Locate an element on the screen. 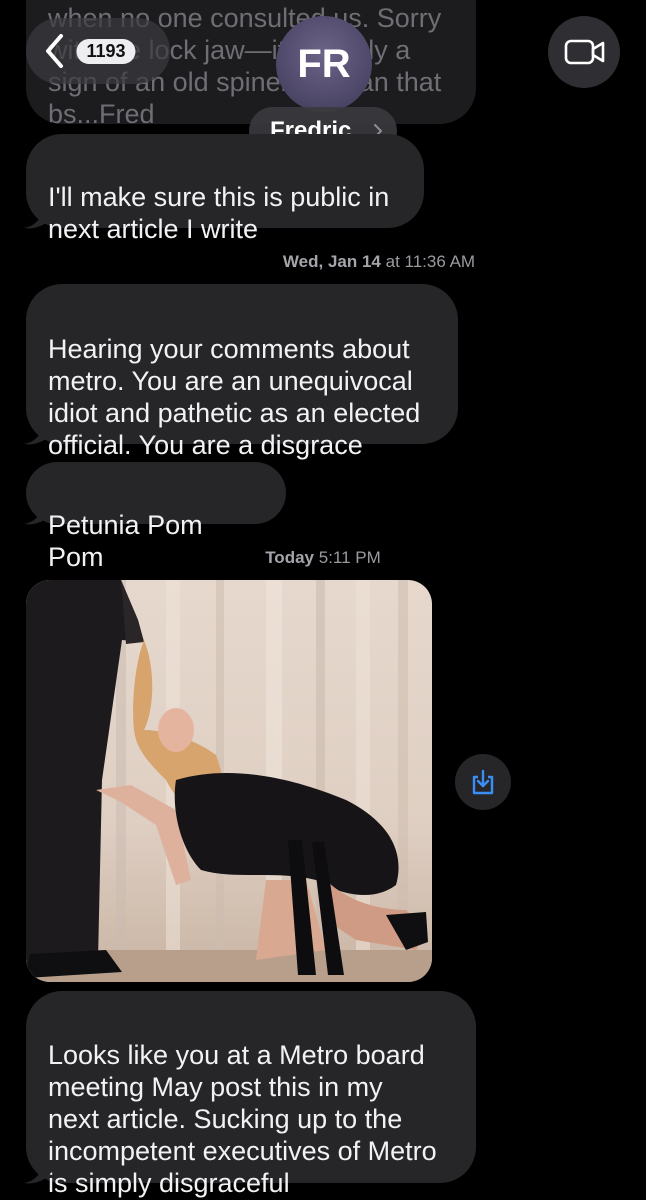 The height and width of the screenshot is (1200, 646). message-bubble: Petunia Pom Pom is located at coordinates (155, 517).